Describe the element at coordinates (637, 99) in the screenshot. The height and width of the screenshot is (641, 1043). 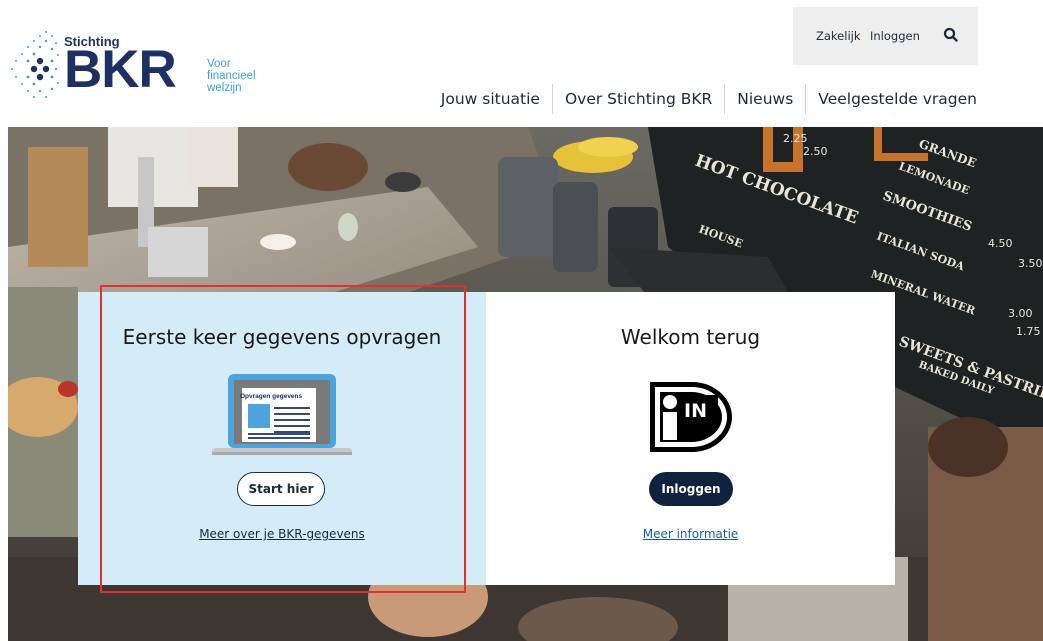
I see `nav-item-over-stichting-bkr: Over Stichting BKR` at that location.